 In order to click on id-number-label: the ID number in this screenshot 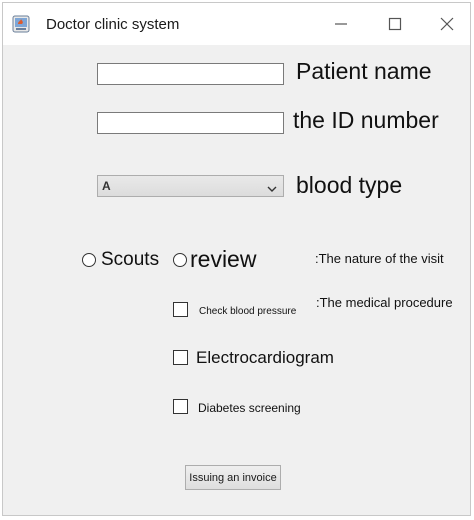, I will do `click(366, 120)`.